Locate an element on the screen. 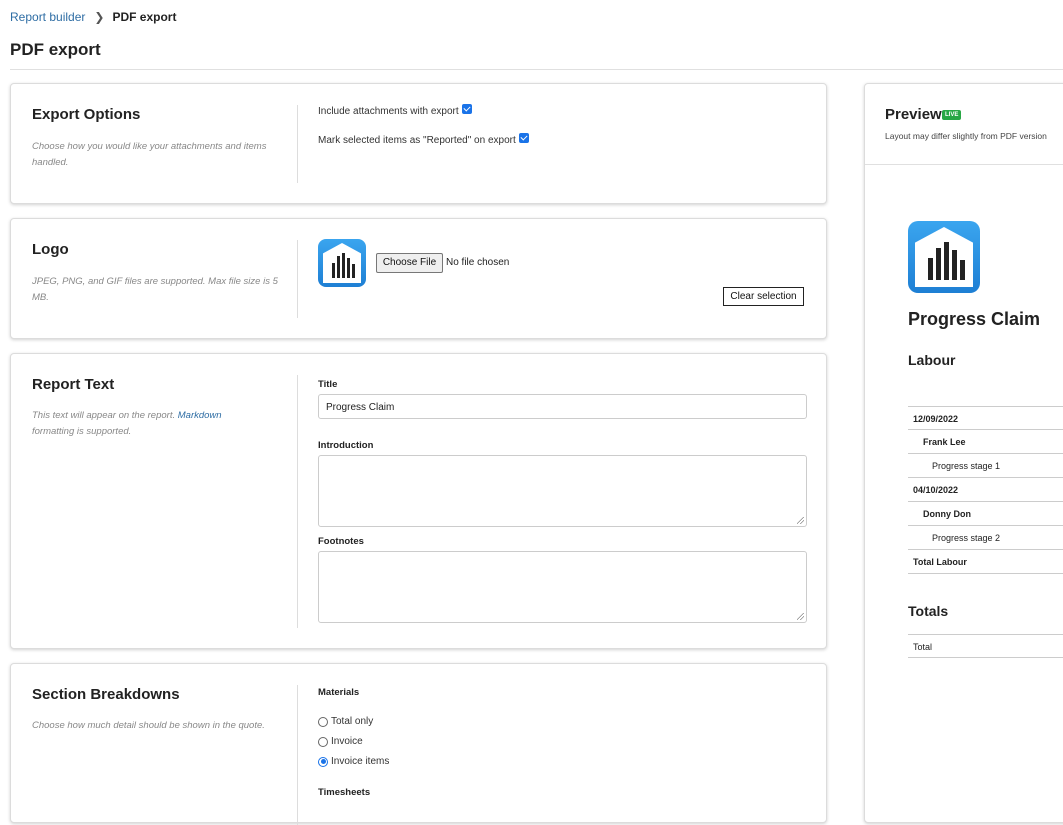  logo-thumbnail is located at coordinates (342, 263).